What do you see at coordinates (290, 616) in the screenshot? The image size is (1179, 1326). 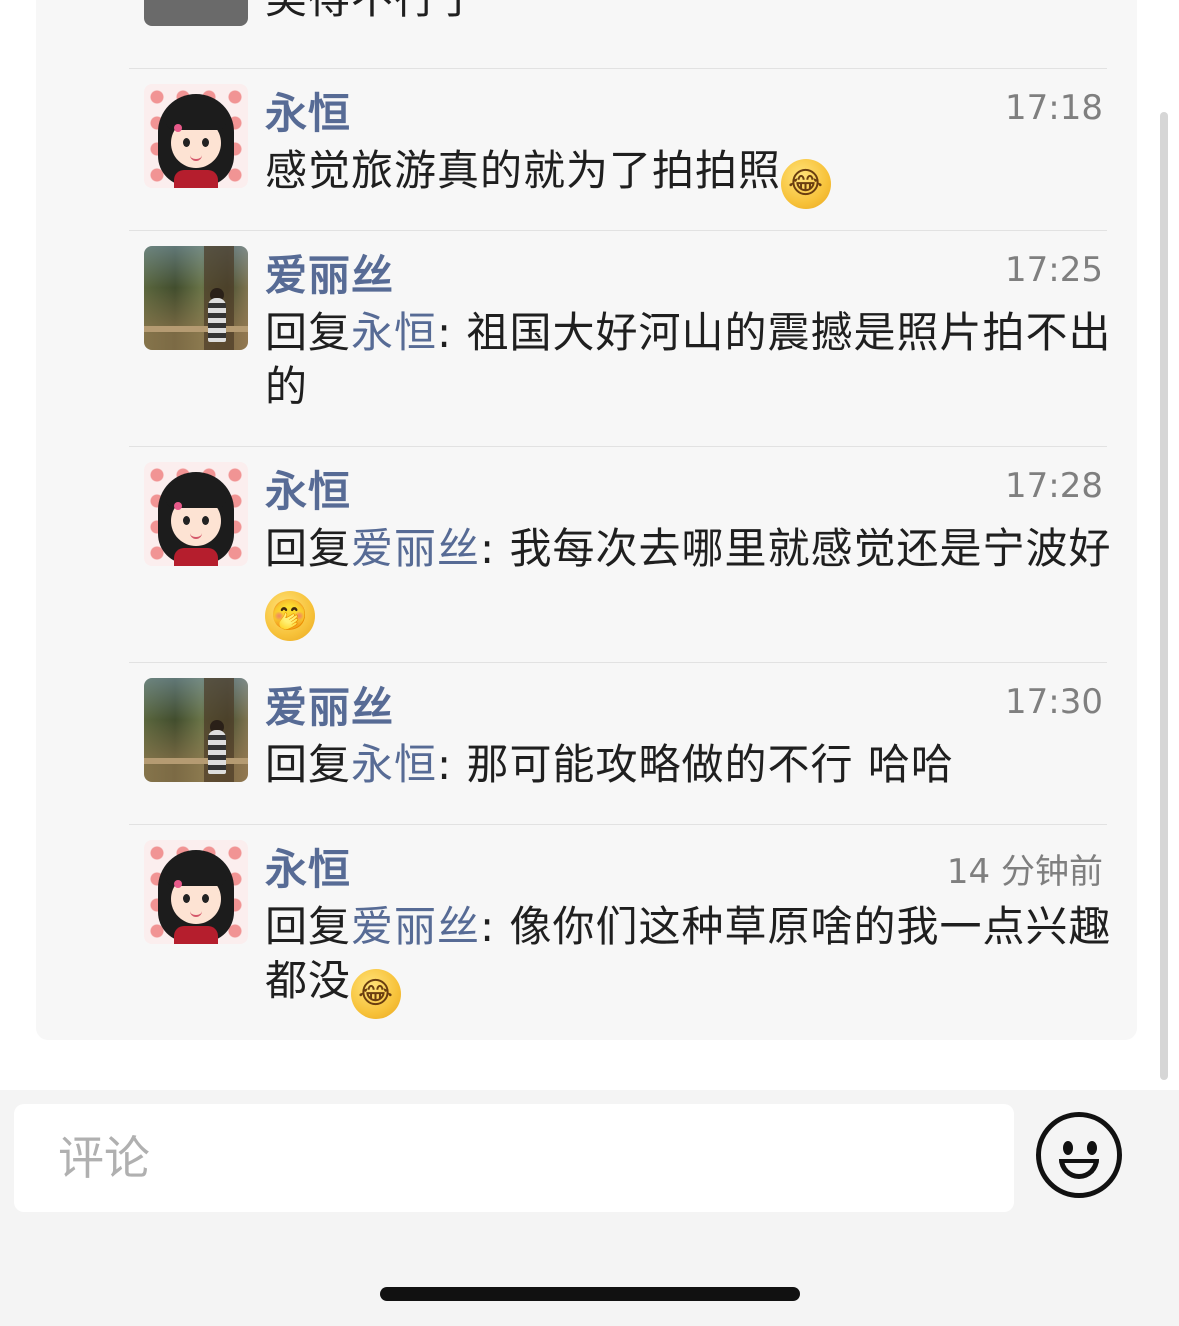 I see `thinking-giggle-emoji-icon: 🤭` at bounding box center [290, 616].